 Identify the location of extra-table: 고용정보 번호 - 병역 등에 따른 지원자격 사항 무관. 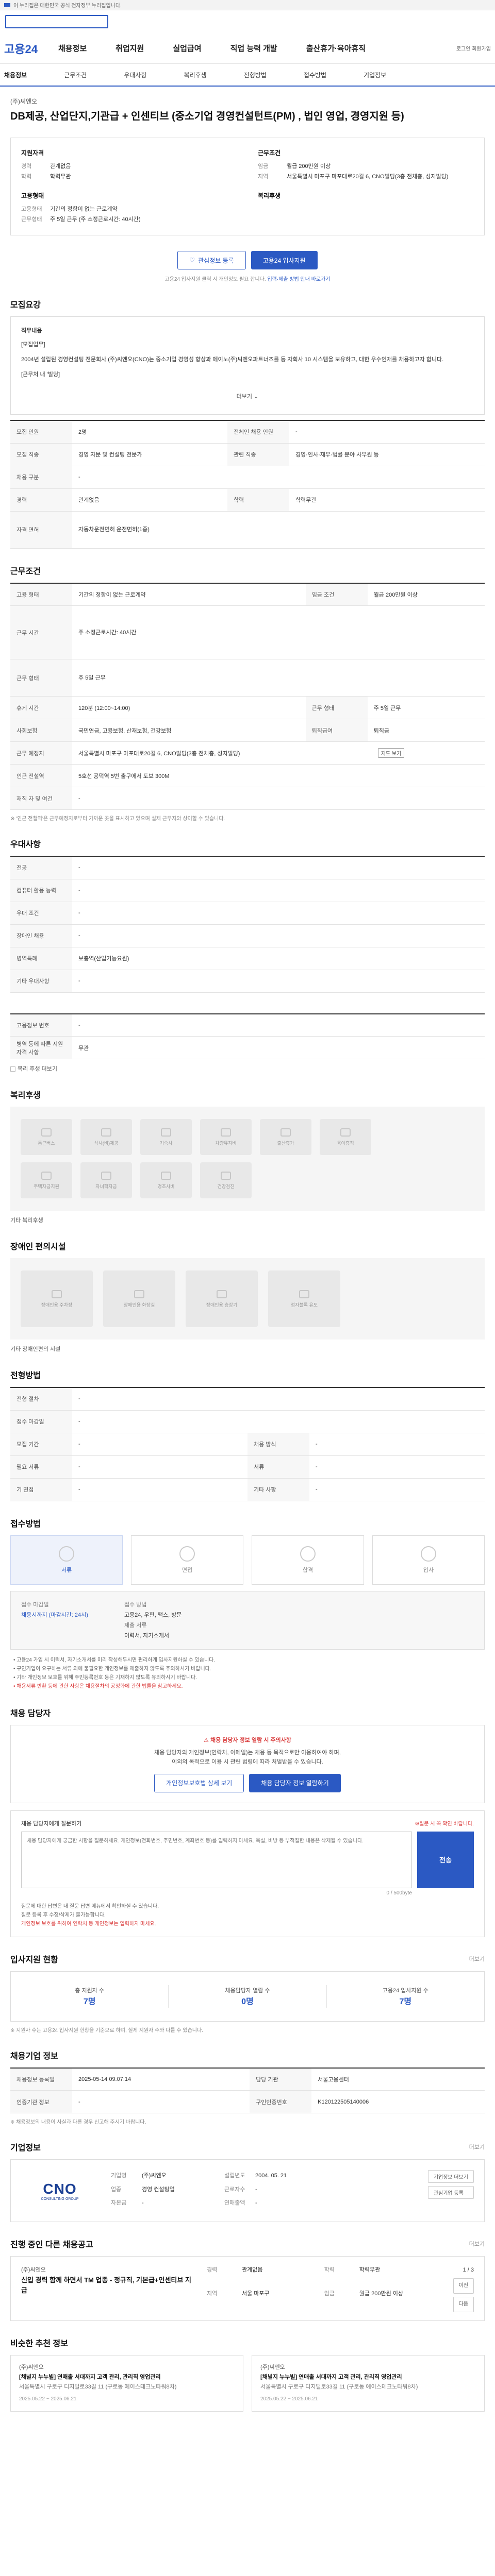
(247, 1036).